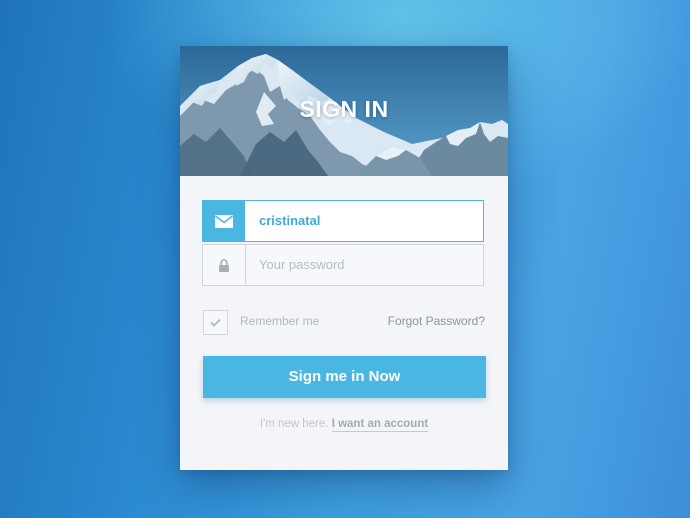  I want to click on checkmark-icon, so click(215, 322).